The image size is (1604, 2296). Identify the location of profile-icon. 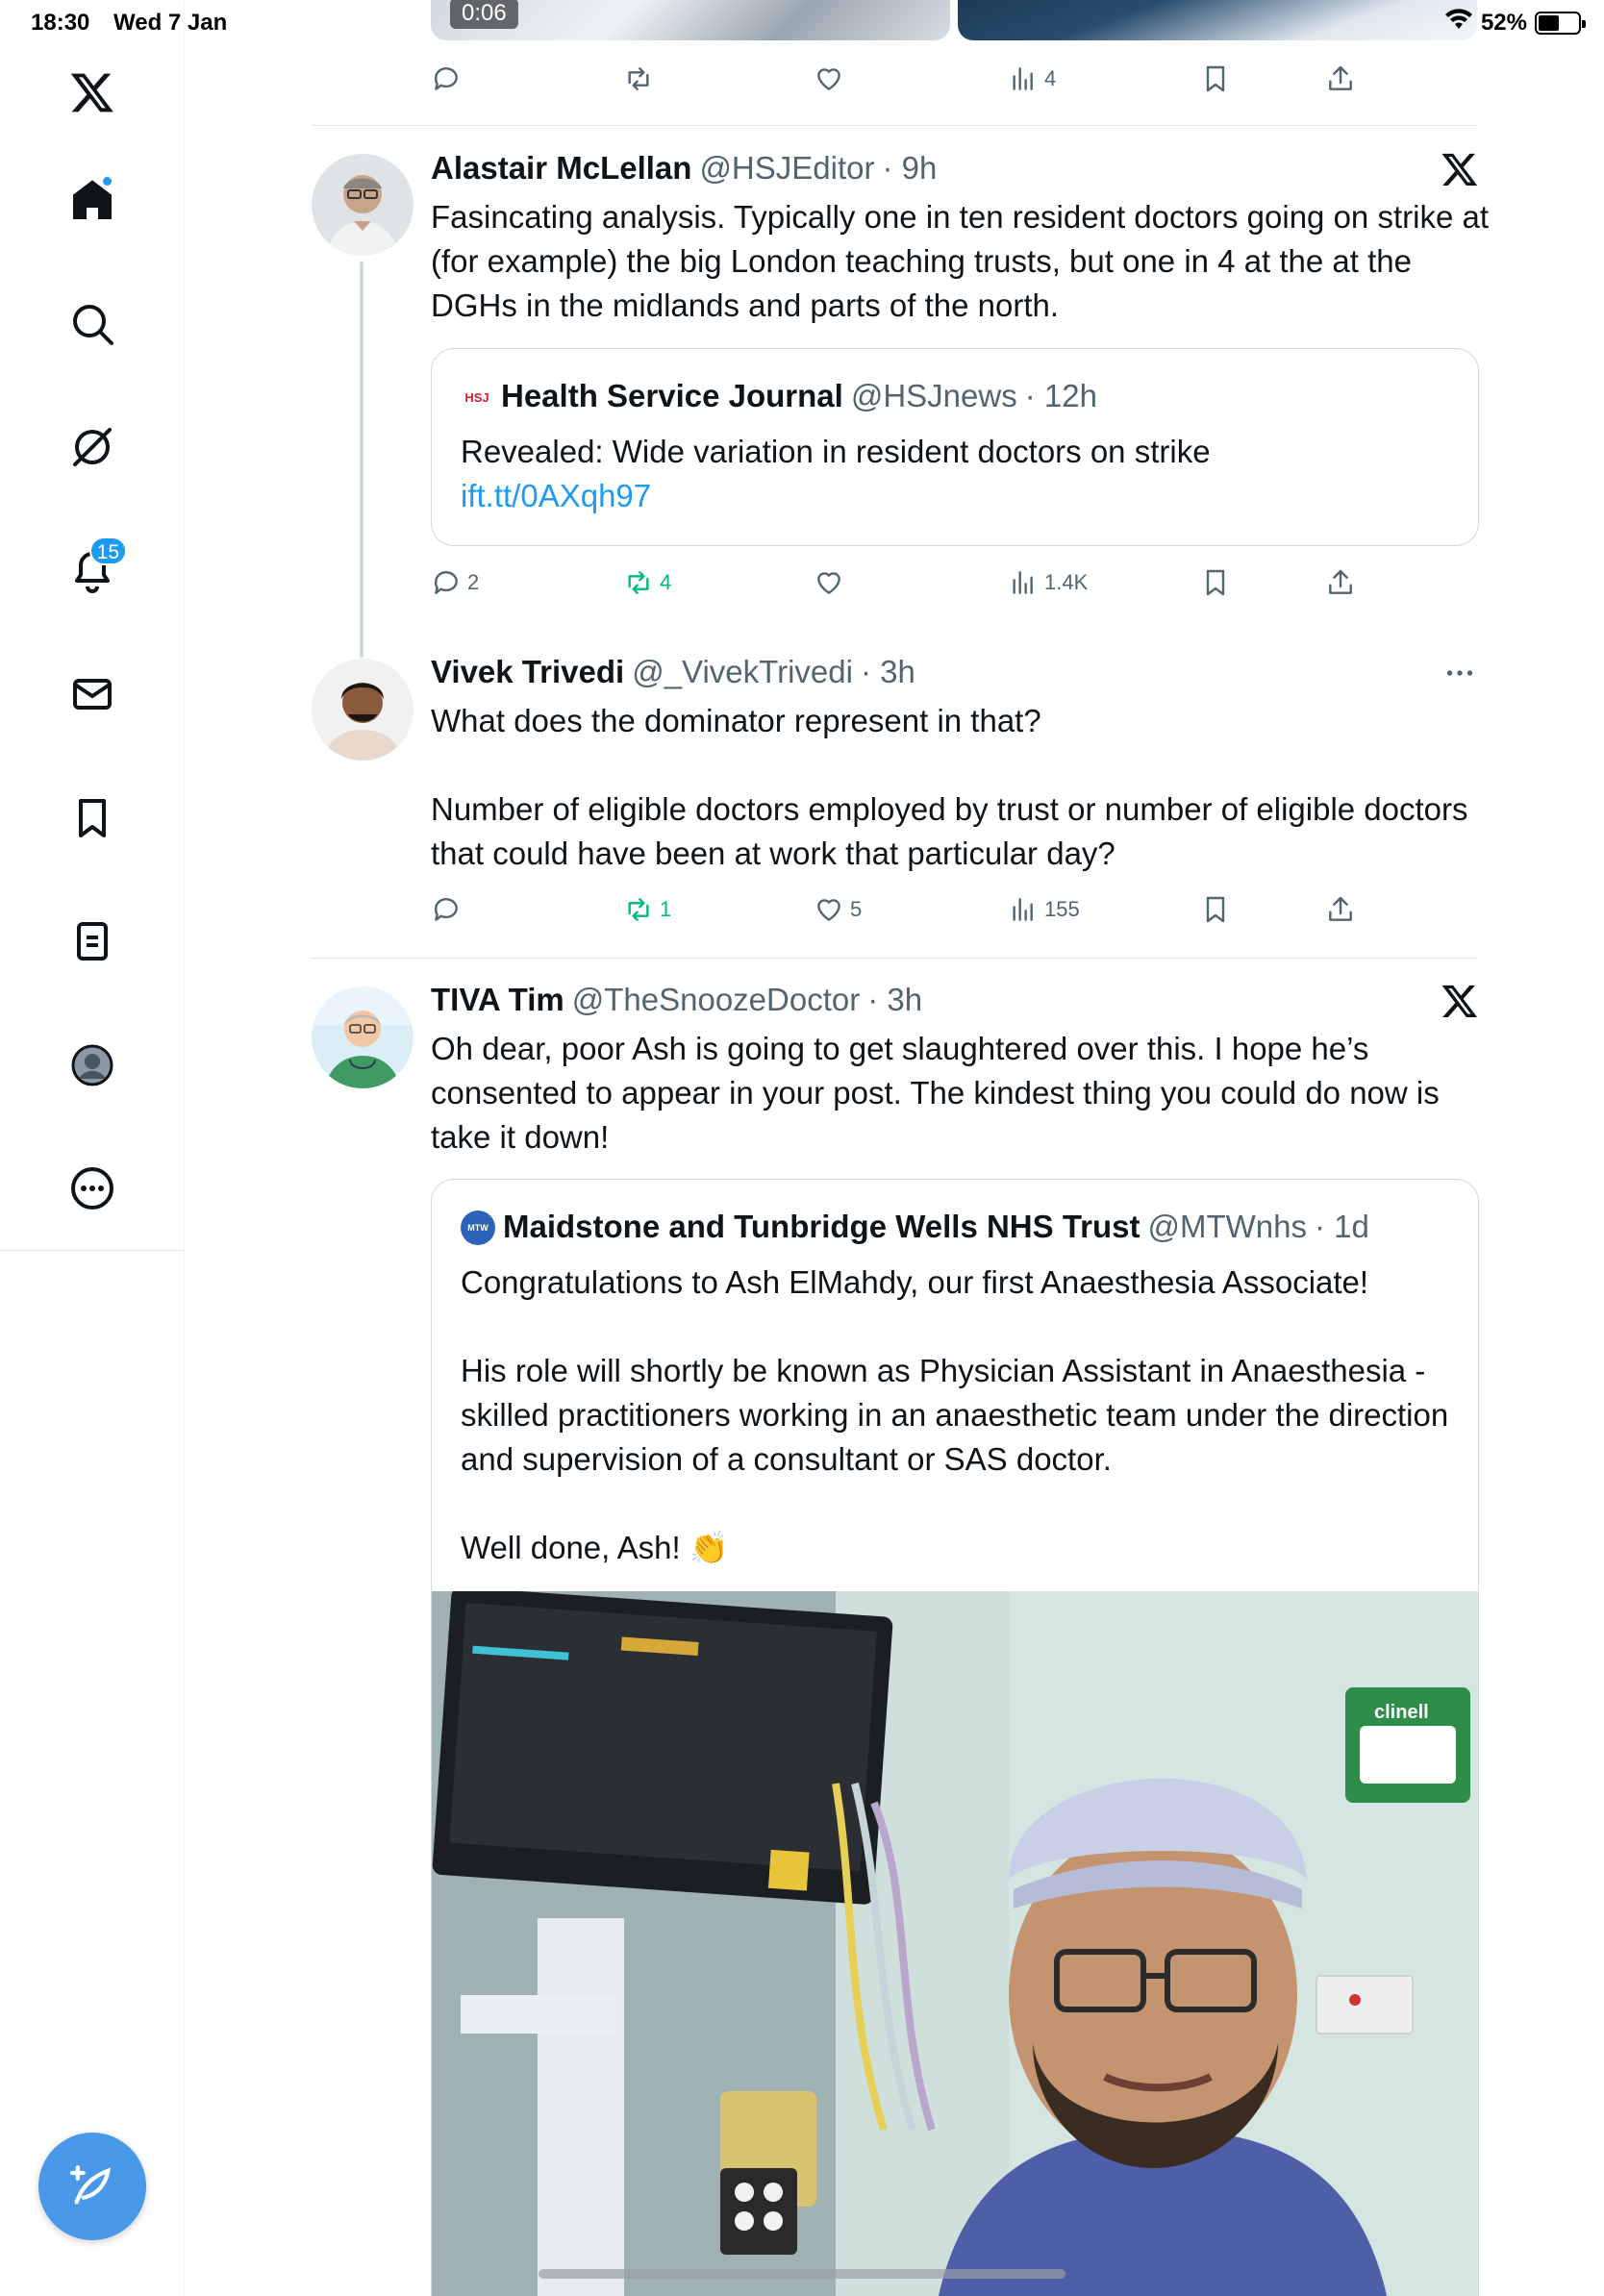
(92, 1065).